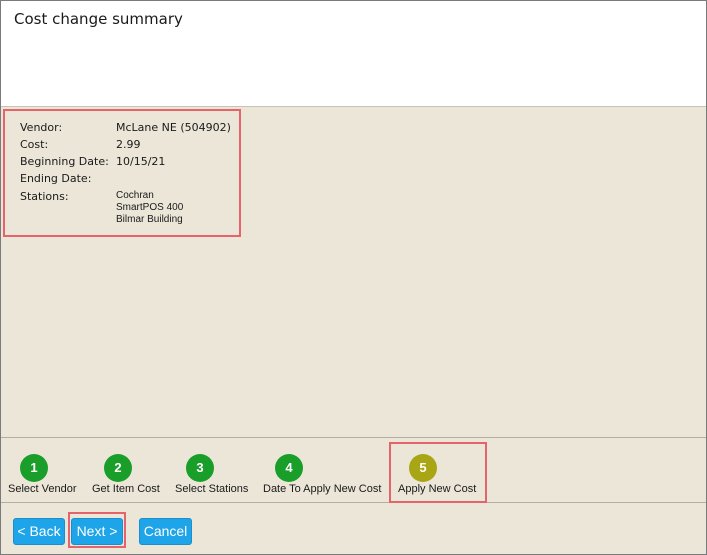 The height and width of the screenshot is (555, 707). I want to click on vendor-label: Vendor:, so click(41, 127).